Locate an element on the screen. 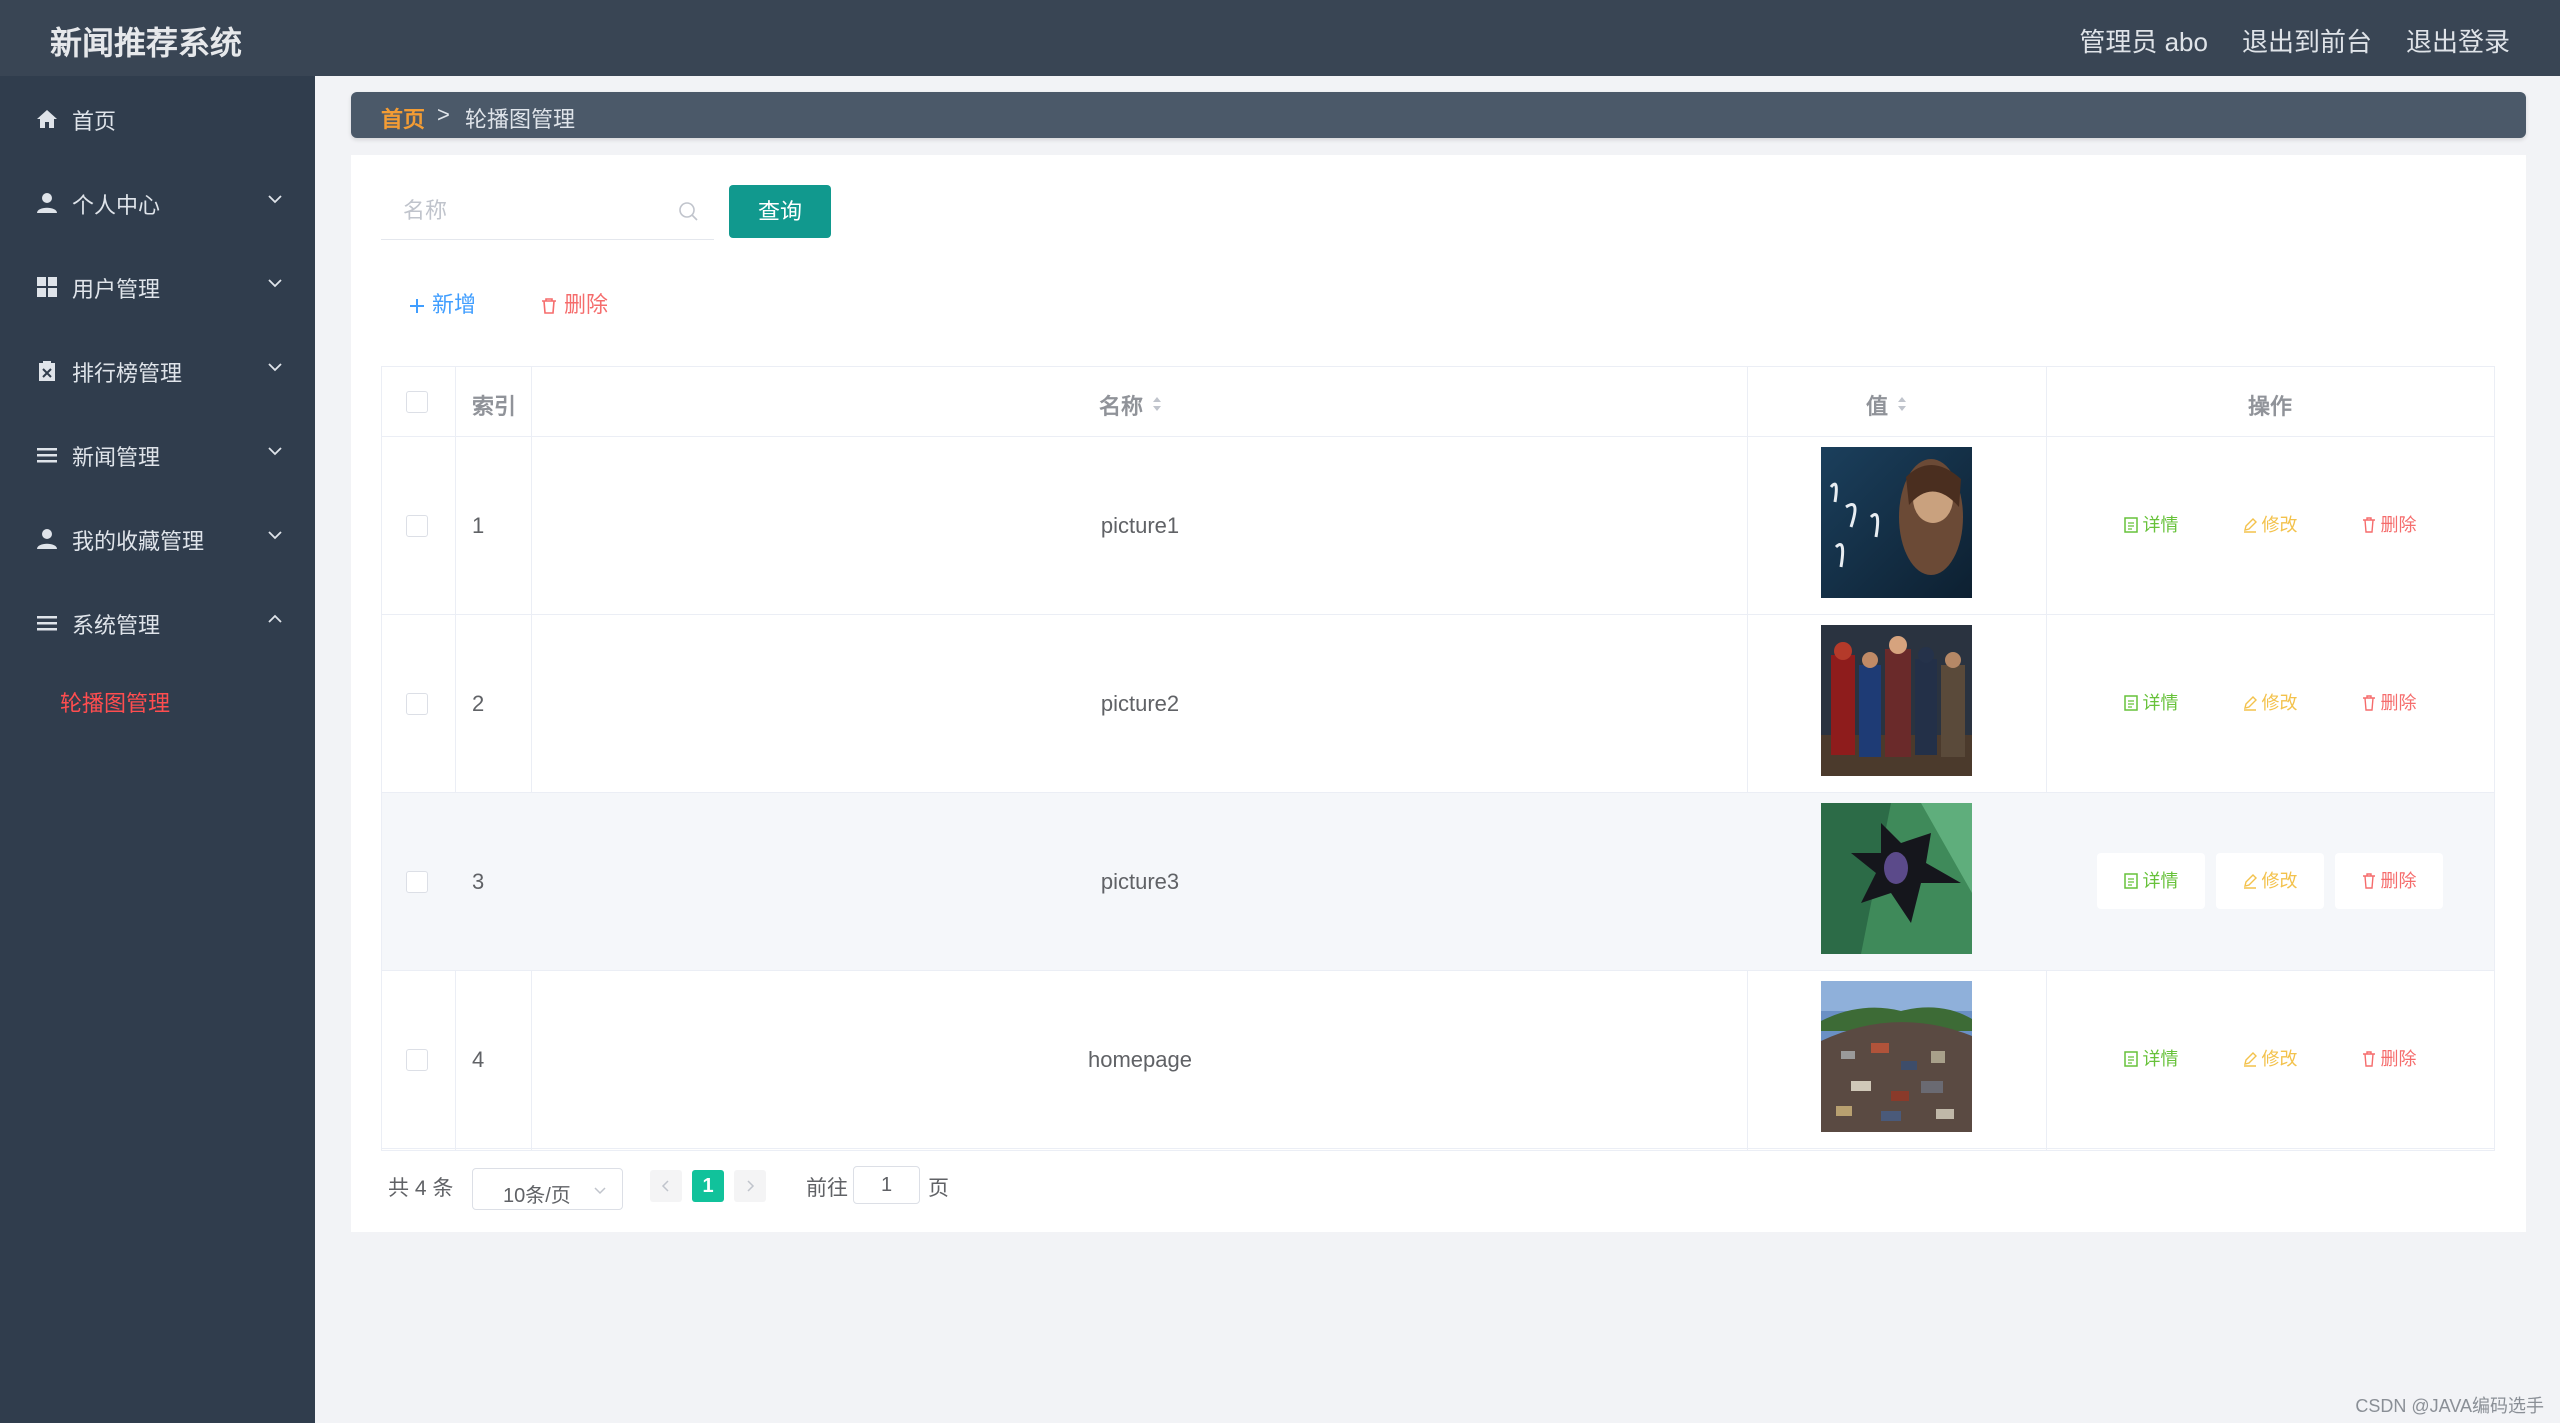 The width and height of the screenshot is (2560, 1423). sidebar-item-label: 系统管理 is located at coordinates (116, 625).